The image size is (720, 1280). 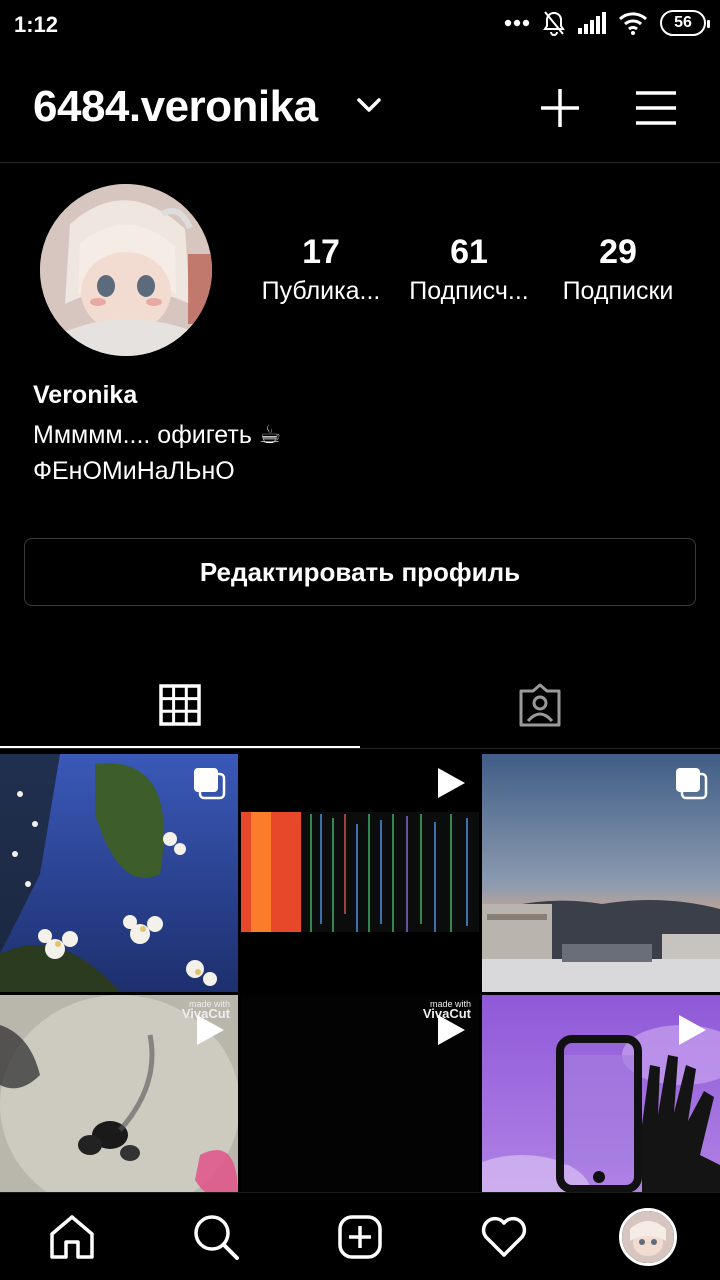 I want to click on menu-button, so click(x=656, y=108).